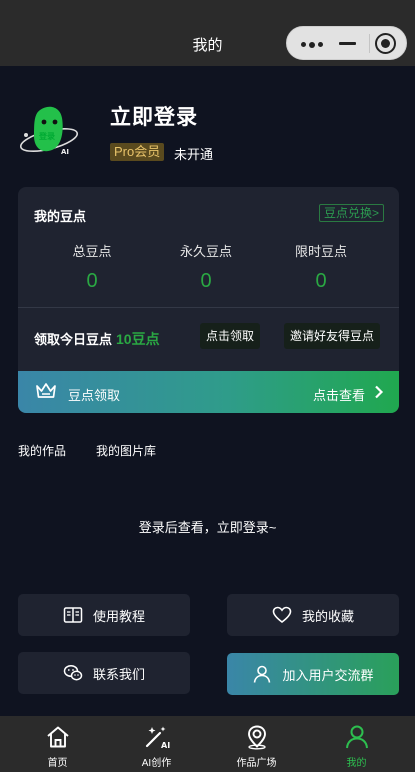 The width and height of the screenshot is (415, 772). What do you see at coordinates (65, 152) in the screenshot?
I see `avatar-ai-text: AI` at bounding box center [65, 152].